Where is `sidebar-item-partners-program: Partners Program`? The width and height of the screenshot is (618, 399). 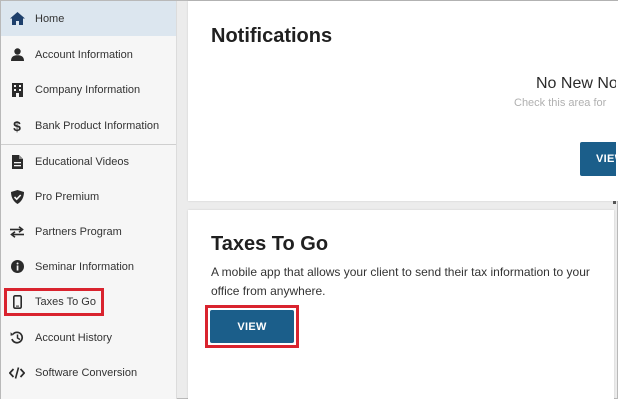
sidebar-item-partners-program: Partners Program is located at coordinates (88, 231).